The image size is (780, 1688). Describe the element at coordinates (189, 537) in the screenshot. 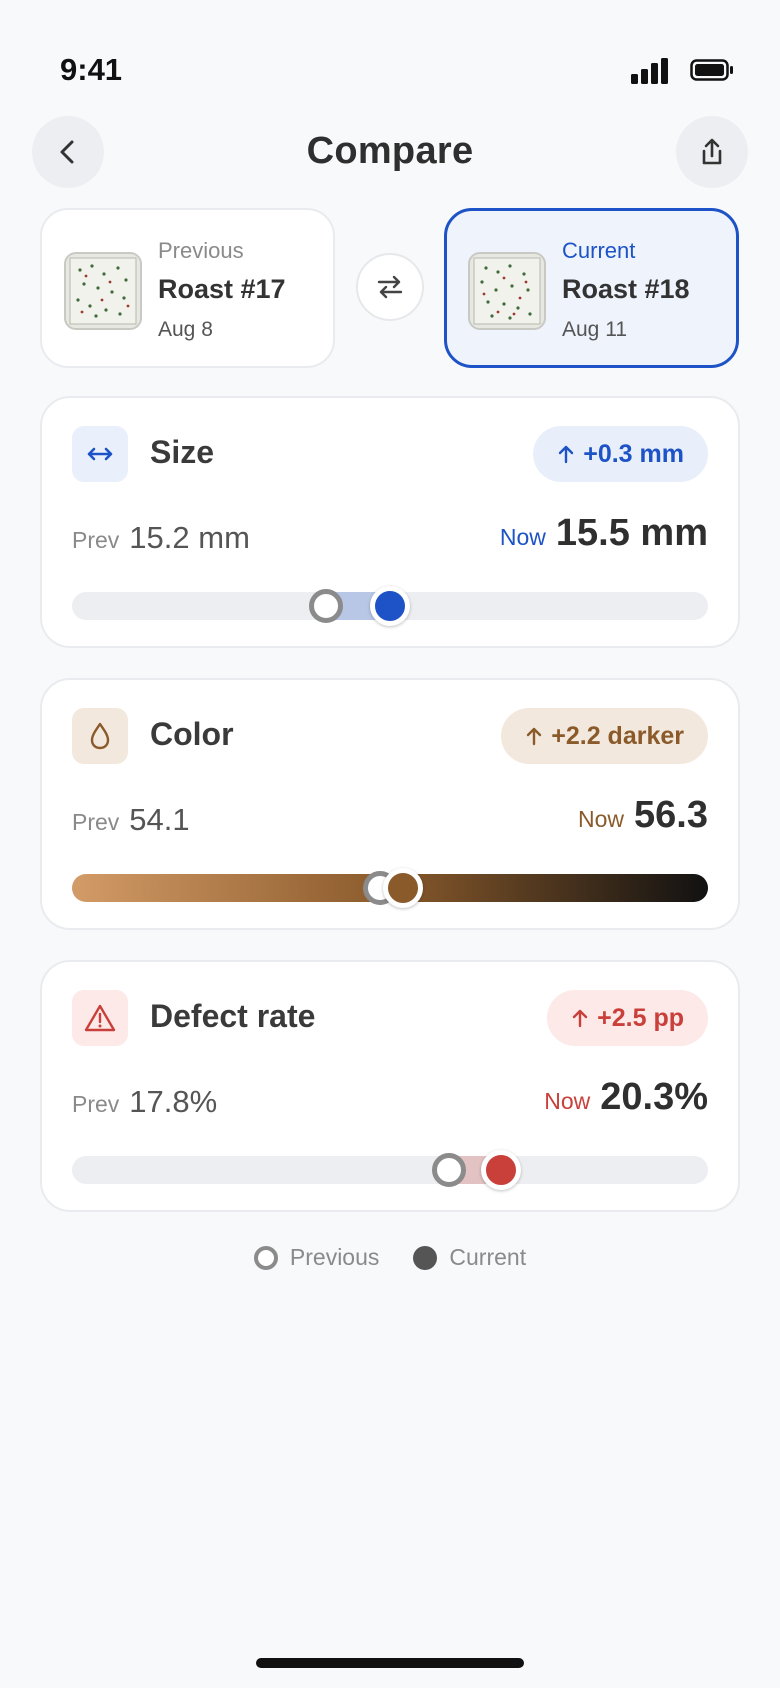

I see `prev-value: 15.2 mm` at that location.